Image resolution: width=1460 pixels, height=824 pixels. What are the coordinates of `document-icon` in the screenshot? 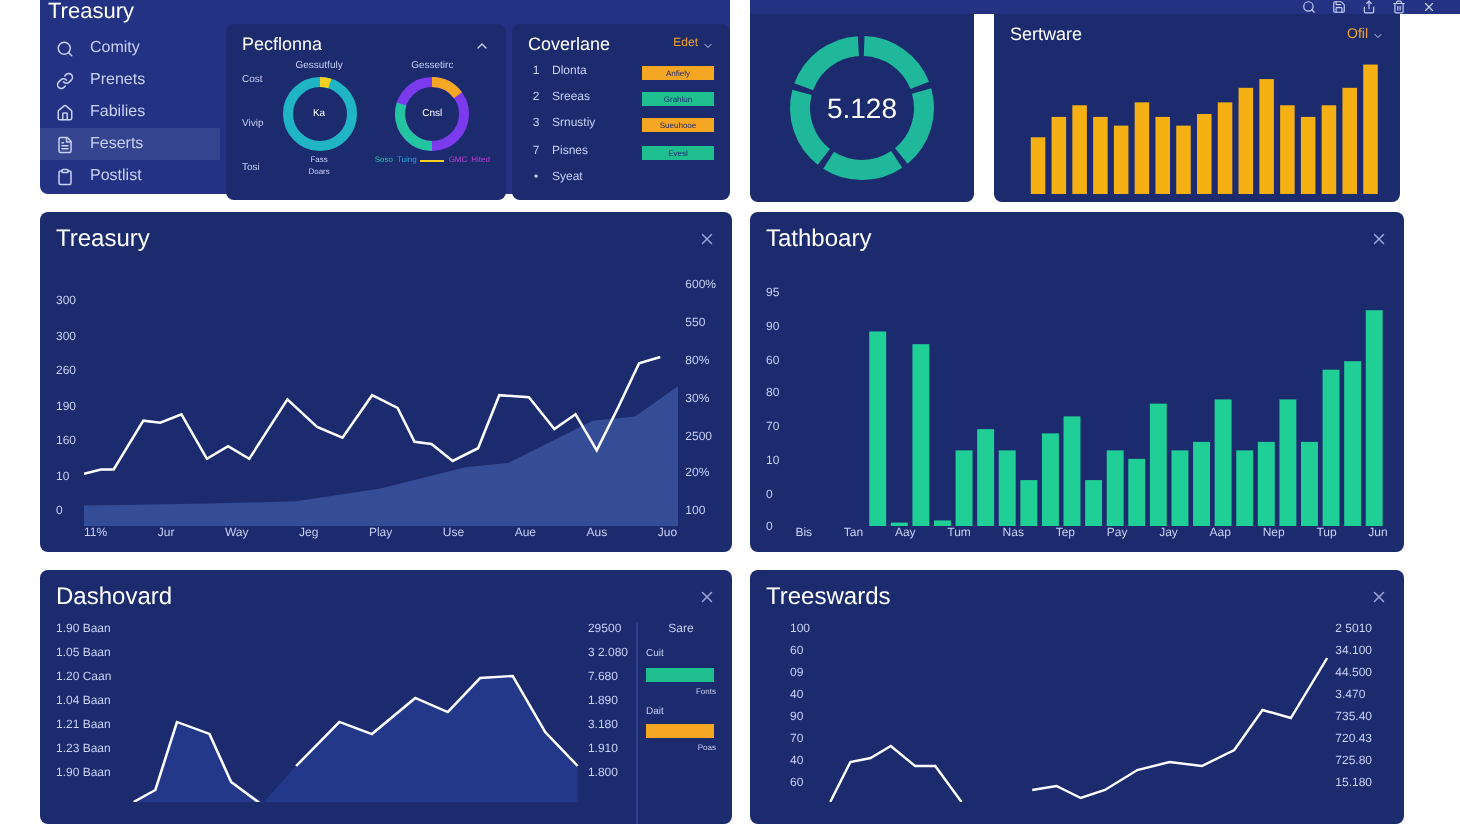 It's located at (65, 144).